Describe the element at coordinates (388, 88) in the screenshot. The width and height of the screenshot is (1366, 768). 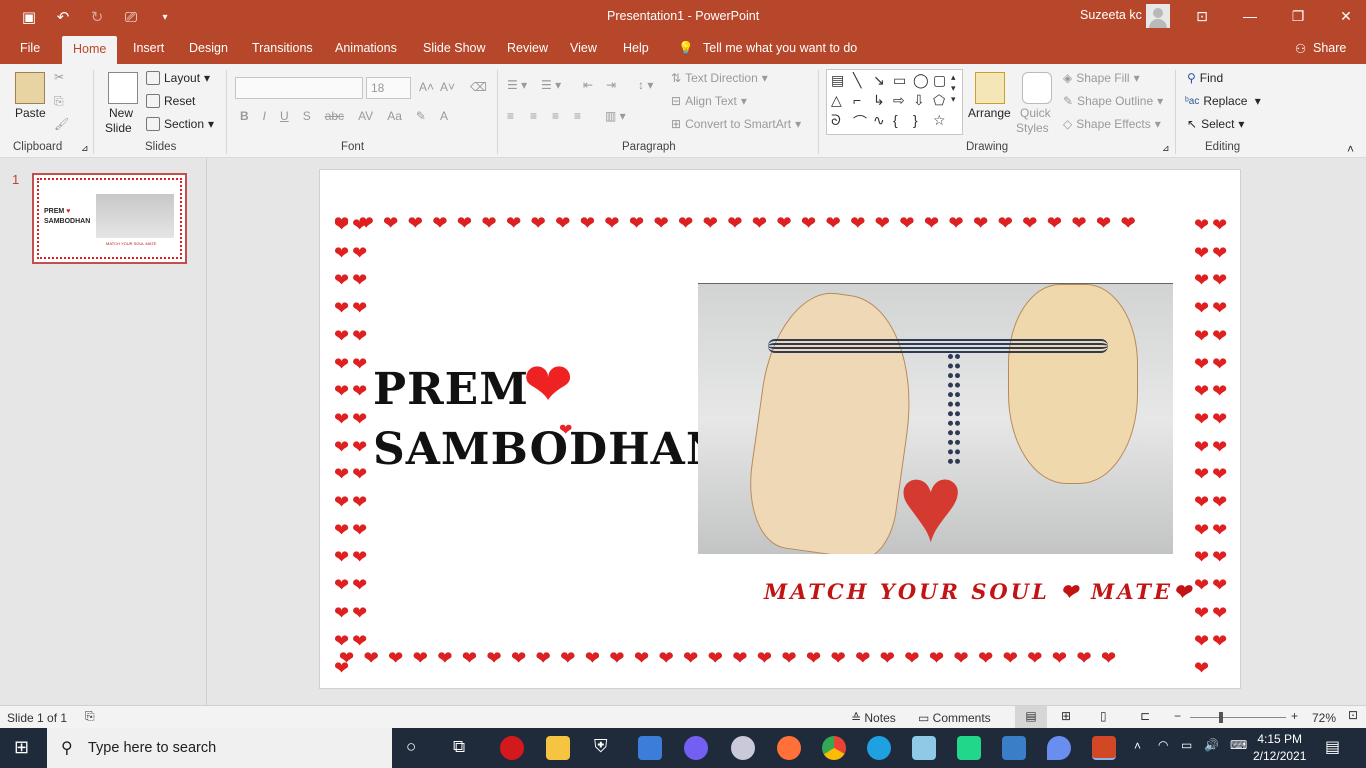
I see `font-size-input: 18` at that location.